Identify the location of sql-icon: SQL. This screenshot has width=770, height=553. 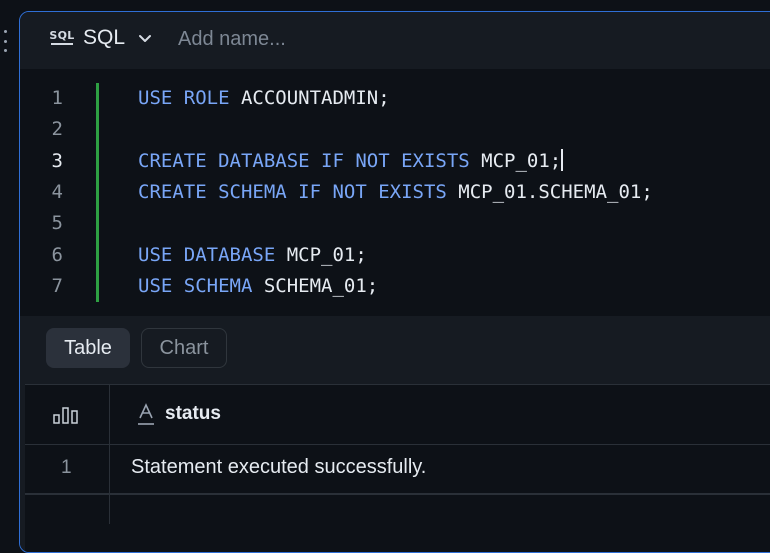
(61, 40).